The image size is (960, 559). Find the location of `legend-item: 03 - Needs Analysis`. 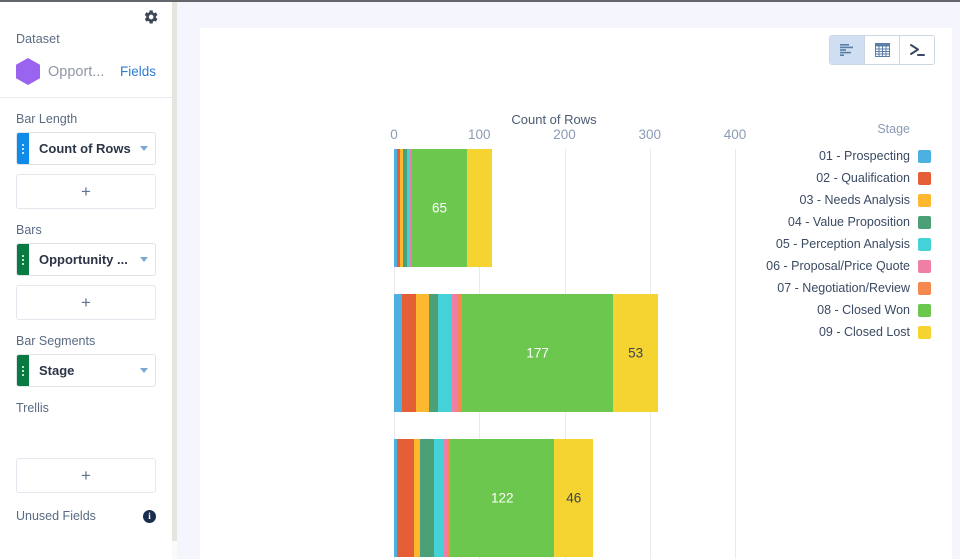

legend-item: 03 - Needs Analysis is located at coordinates (851, 200).